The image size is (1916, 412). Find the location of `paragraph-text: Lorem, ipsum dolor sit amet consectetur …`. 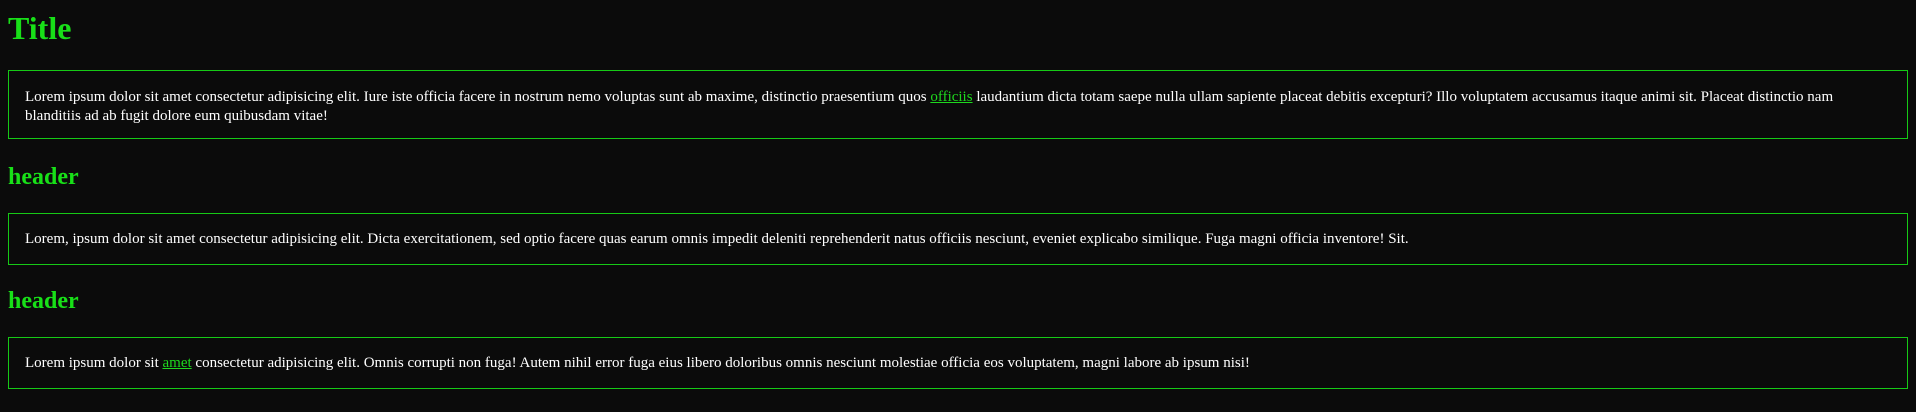

paragraph-text: Lorem, ipsum dolor sit amet consectetur … is located at coordinates (717, 239).